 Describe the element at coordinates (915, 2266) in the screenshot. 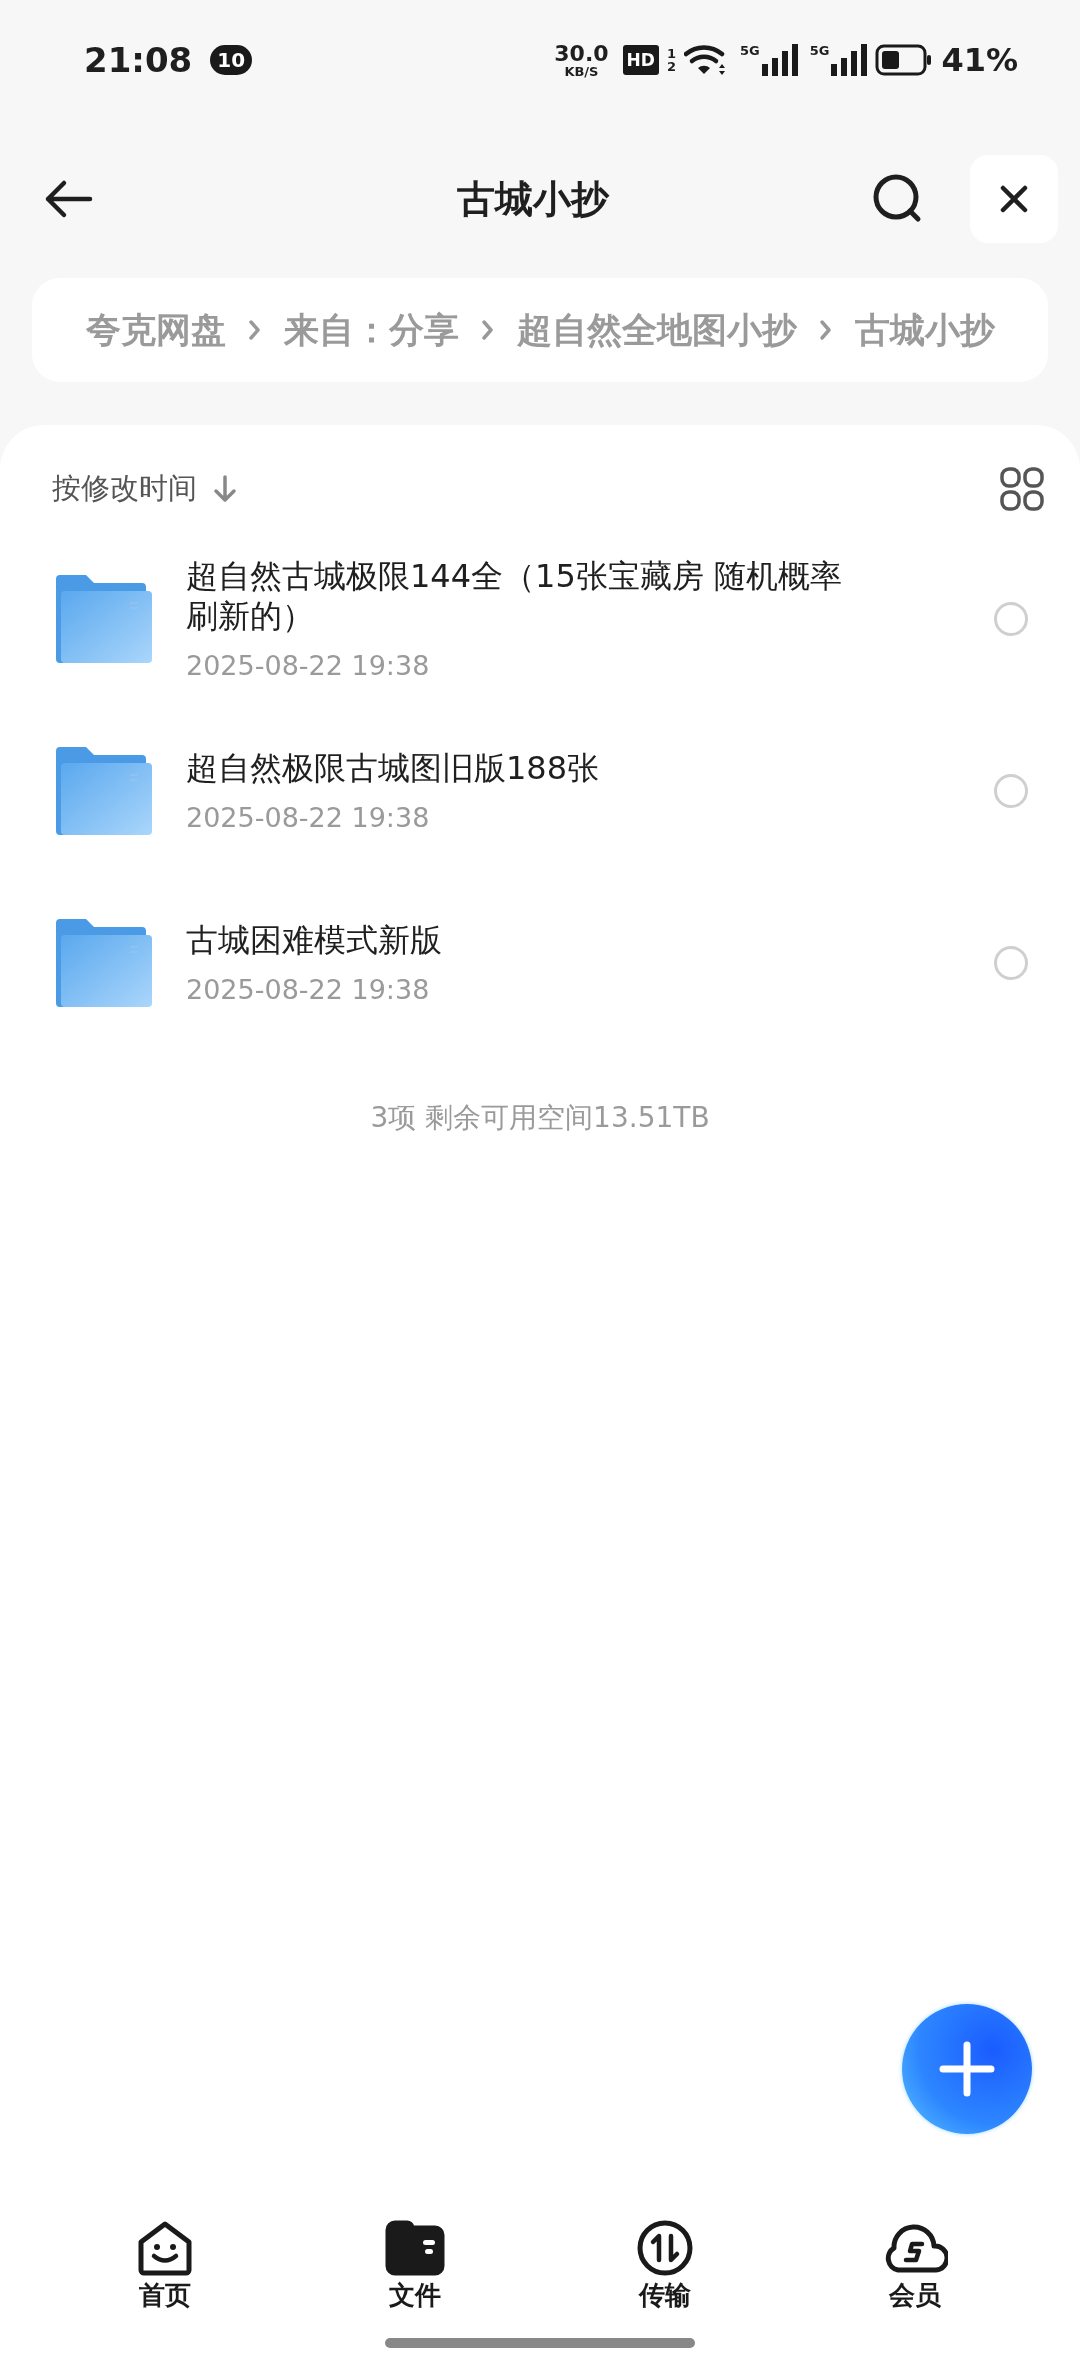

I see `nav-tab: 会员` at that location.